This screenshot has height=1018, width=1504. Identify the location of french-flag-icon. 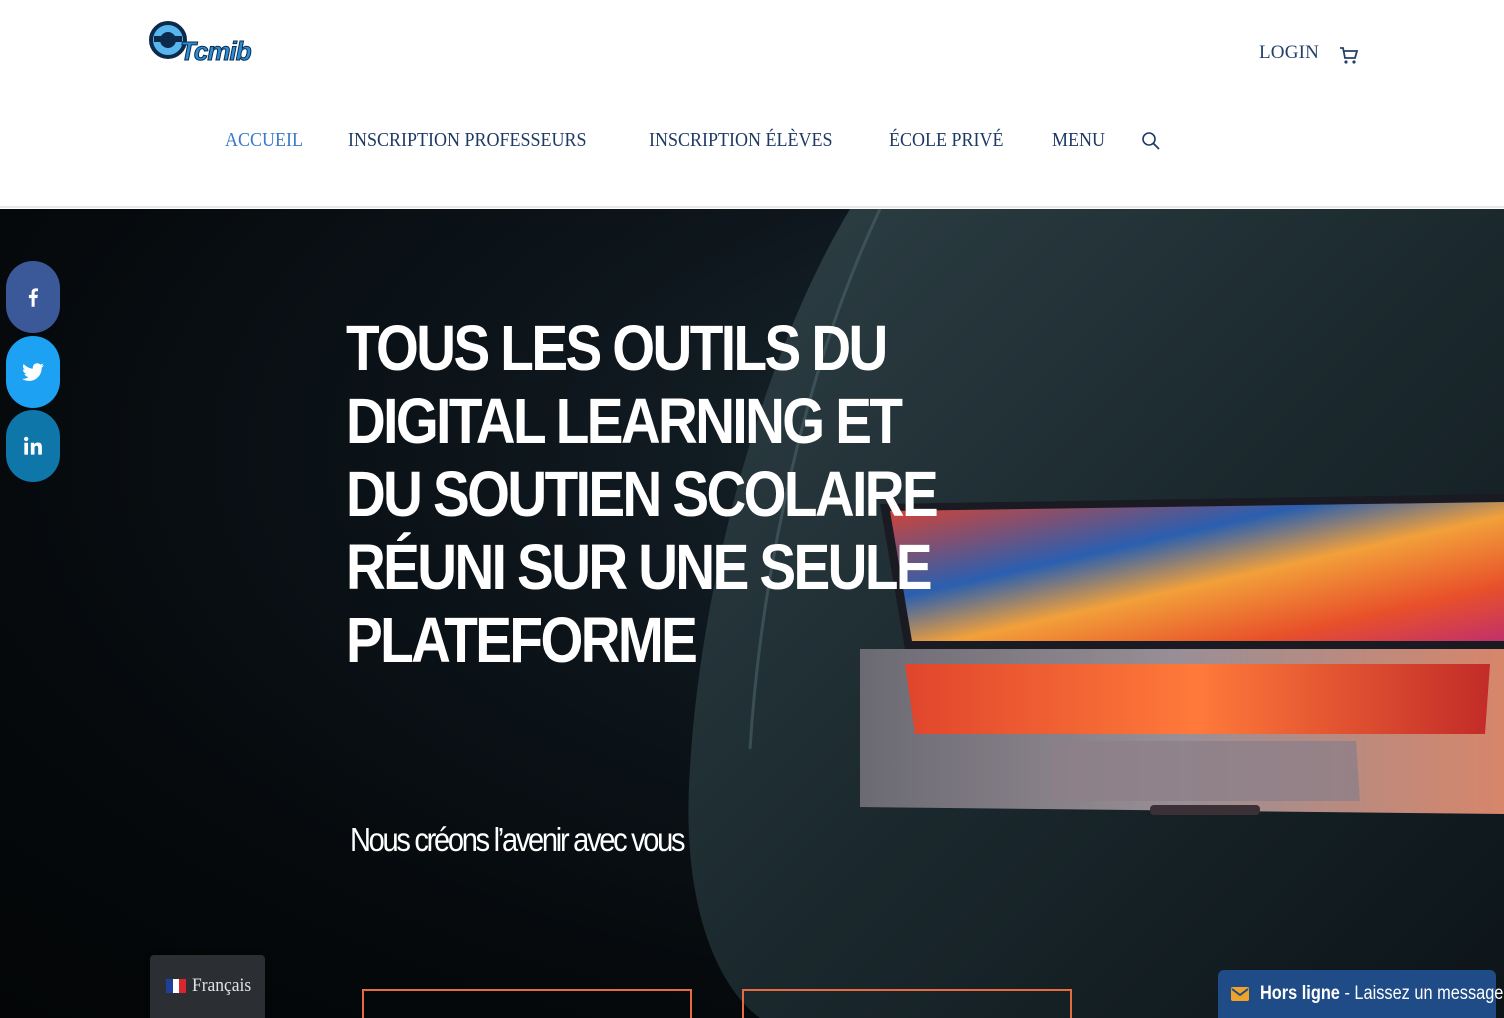
(176, 986).